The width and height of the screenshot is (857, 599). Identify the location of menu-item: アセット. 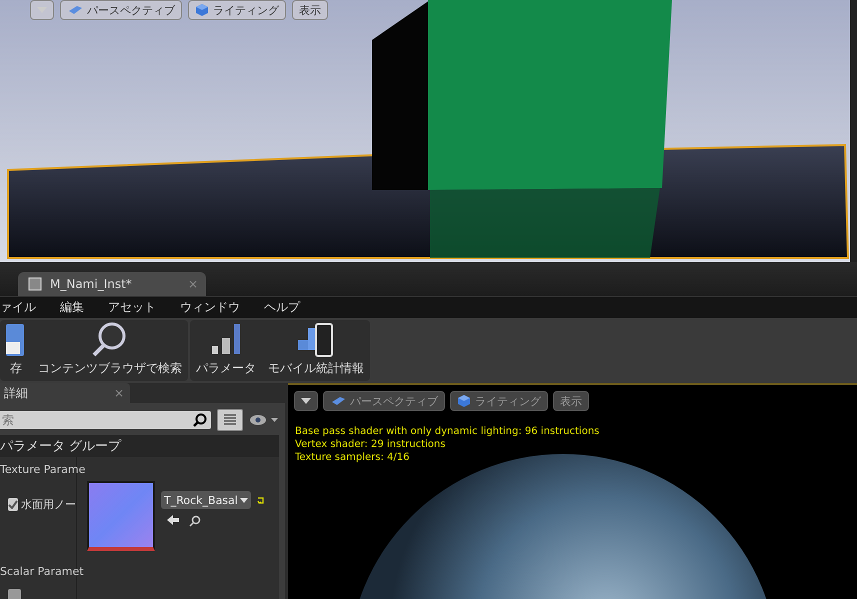
(132, 307).